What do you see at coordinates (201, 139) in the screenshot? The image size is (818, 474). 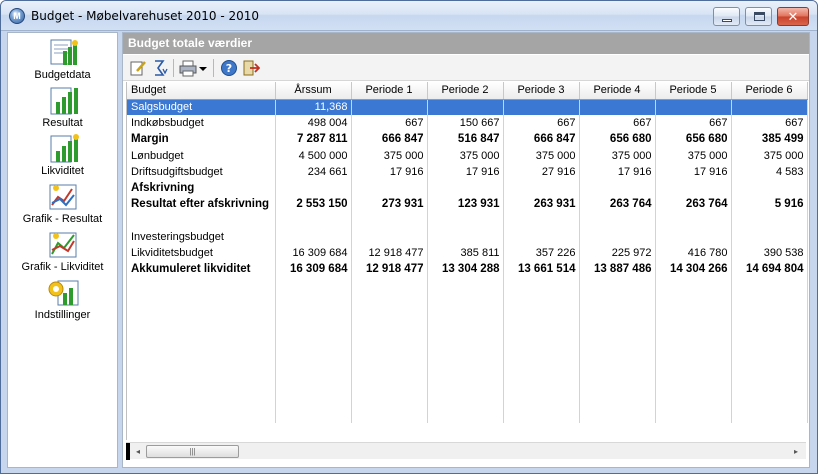 I see `row-label: Margin` at bounding box center [201, 139].